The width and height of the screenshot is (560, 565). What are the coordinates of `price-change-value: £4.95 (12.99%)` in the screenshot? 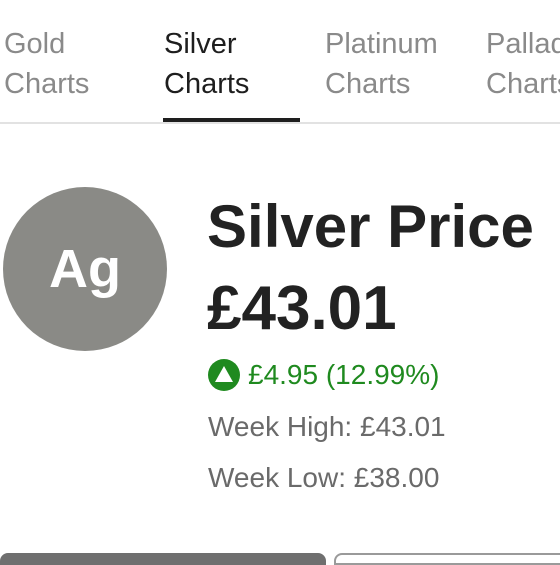 It's located at (344, 374).